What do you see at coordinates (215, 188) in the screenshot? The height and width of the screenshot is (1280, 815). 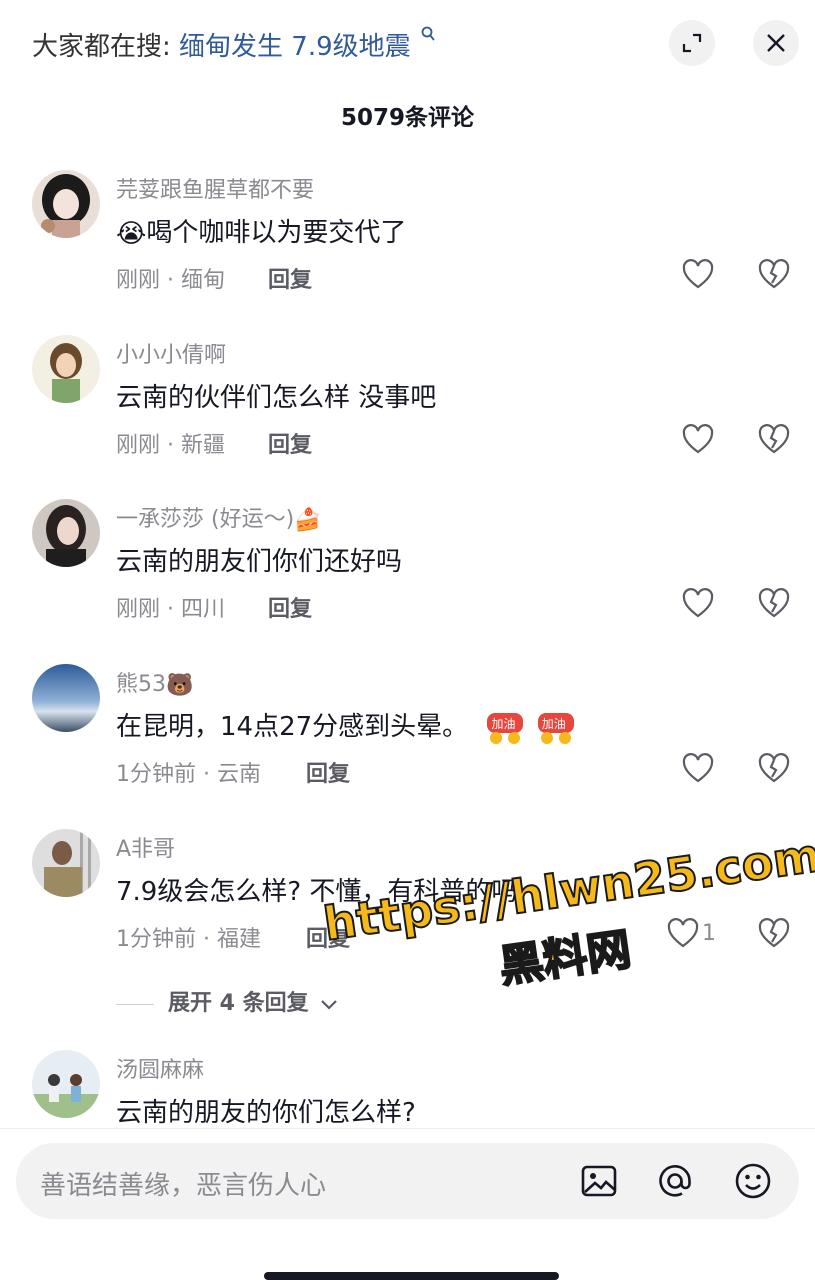 I see `username: 芫荽跟鱼腥草都不要` at bounding box center [215, 188].